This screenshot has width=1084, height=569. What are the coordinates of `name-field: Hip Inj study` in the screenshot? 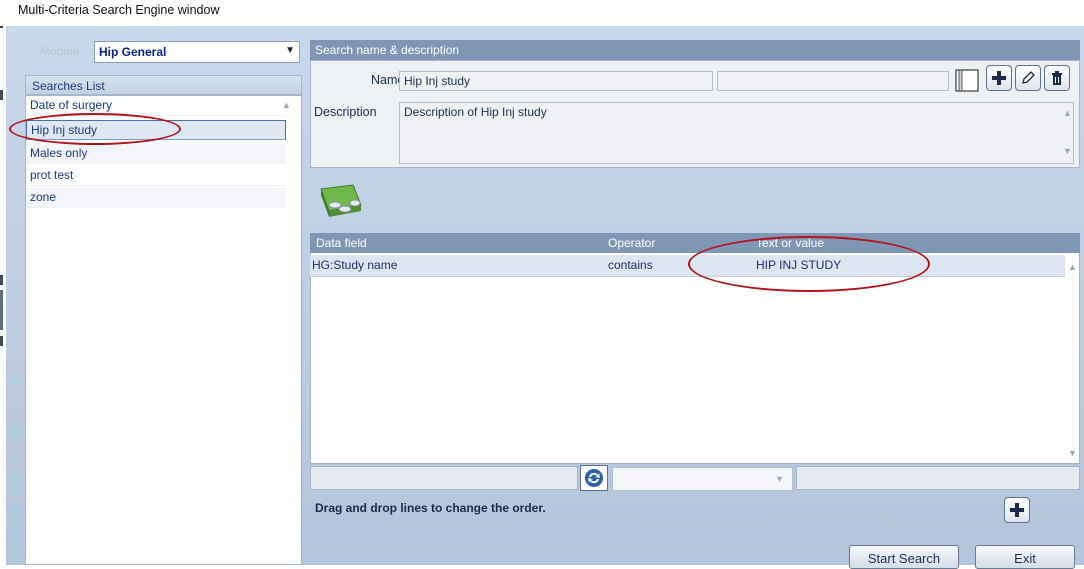 It's located at (556, 81).